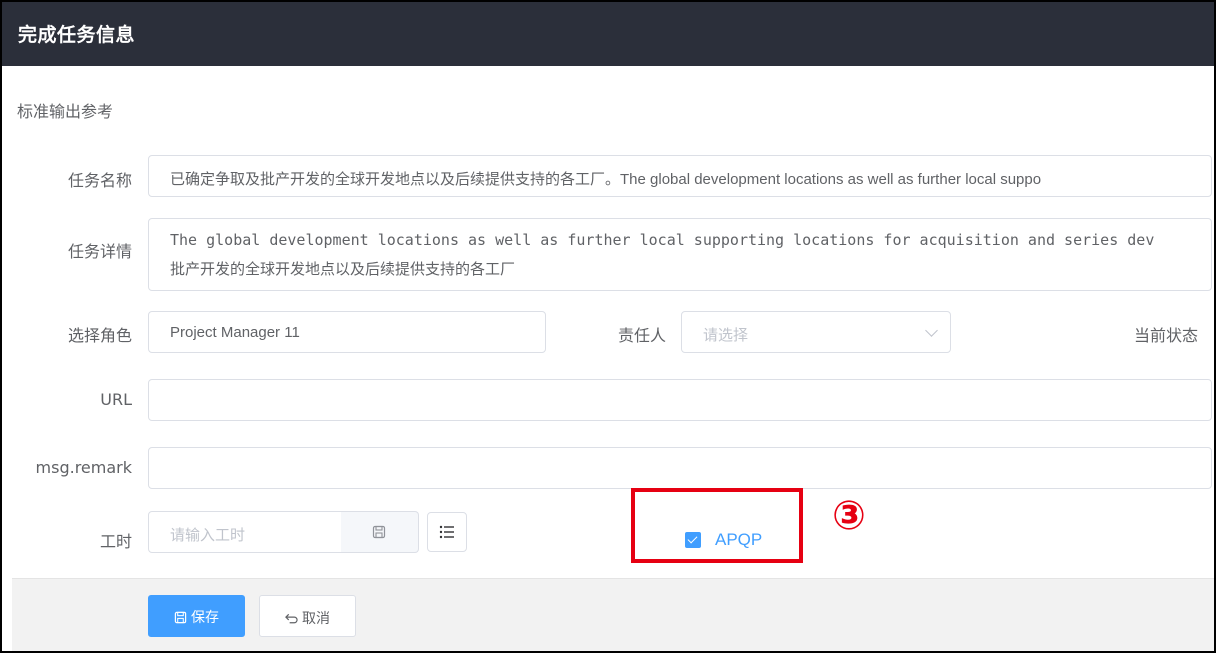 The image size is (1216, 653). Describe the element at coordinates (99, 180) in the screenshot. I see `task-name-label: 任务名称` at that location.